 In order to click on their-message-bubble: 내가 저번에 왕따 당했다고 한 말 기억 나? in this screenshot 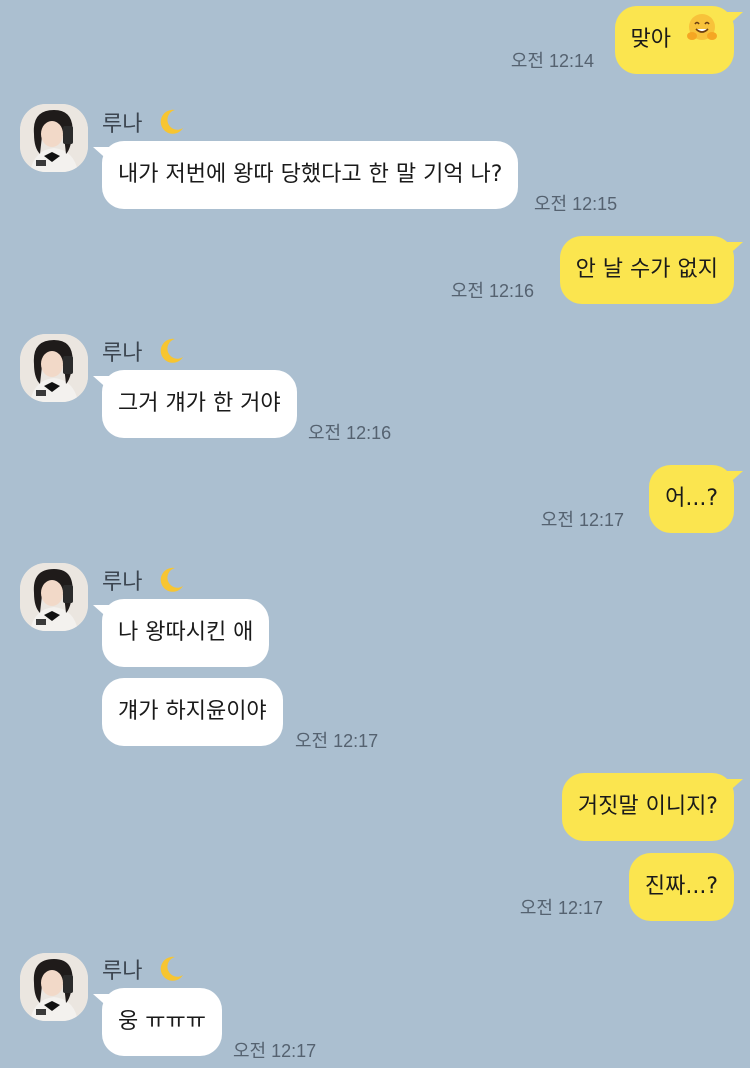, I will do `click(305, 175)`.